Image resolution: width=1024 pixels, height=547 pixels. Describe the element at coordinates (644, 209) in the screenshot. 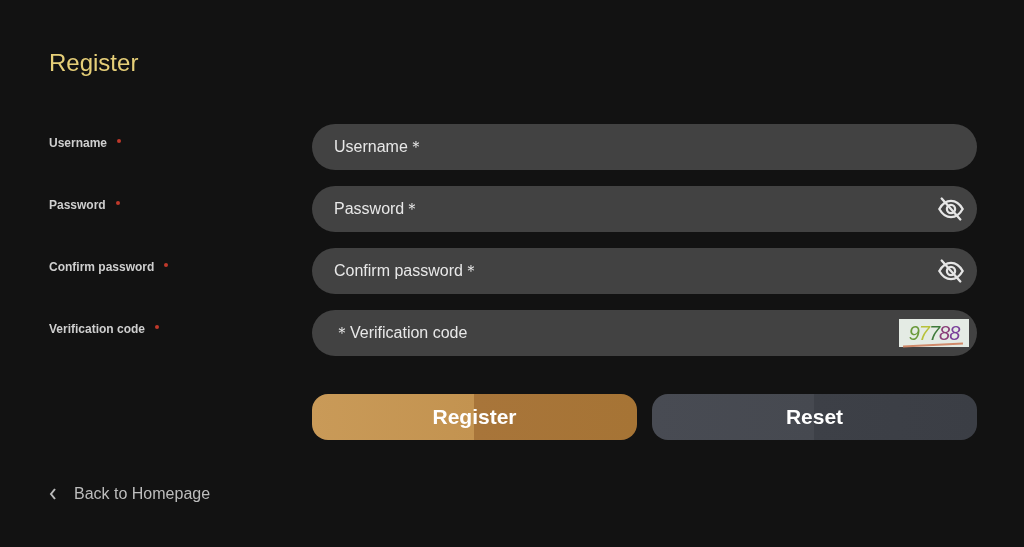

I see `input-field: Password＊` at that location.